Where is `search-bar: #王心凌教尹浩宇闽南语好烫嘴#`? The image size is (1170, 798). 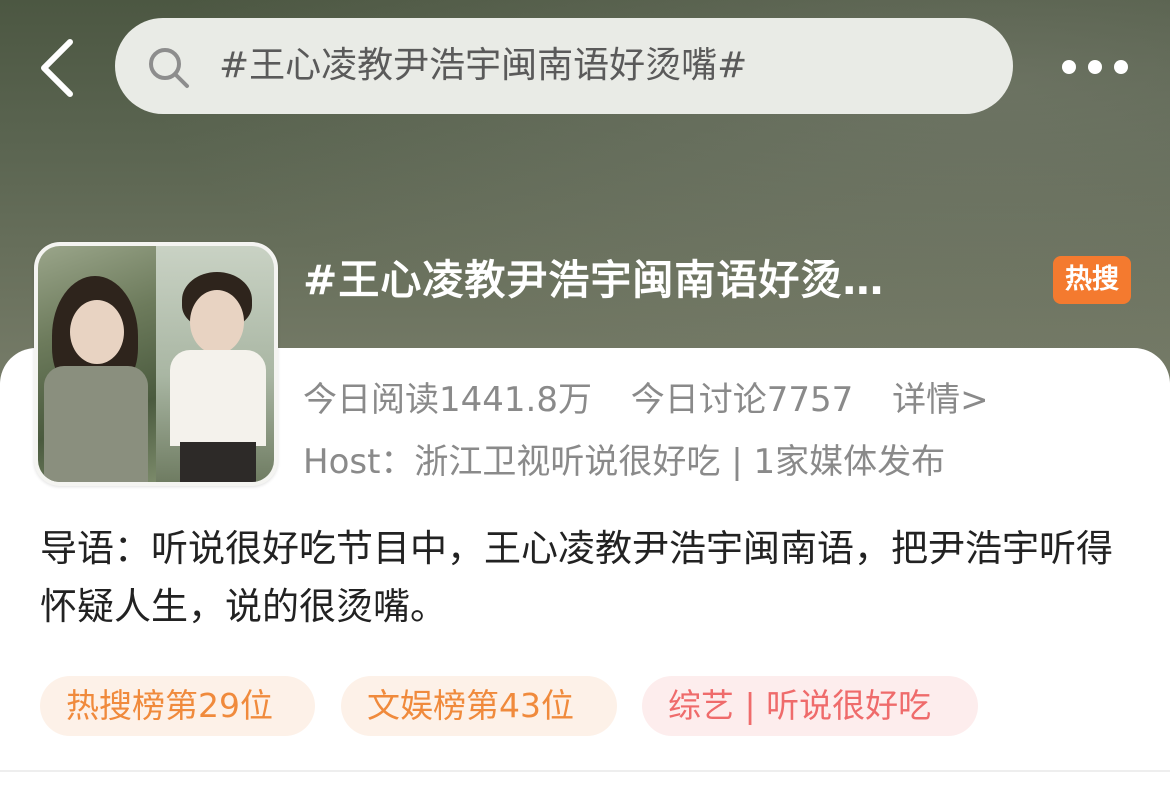 search-bar: #王心凌教尹浩宇闽南语好烫嘴# is located at coordinates (564, 66).